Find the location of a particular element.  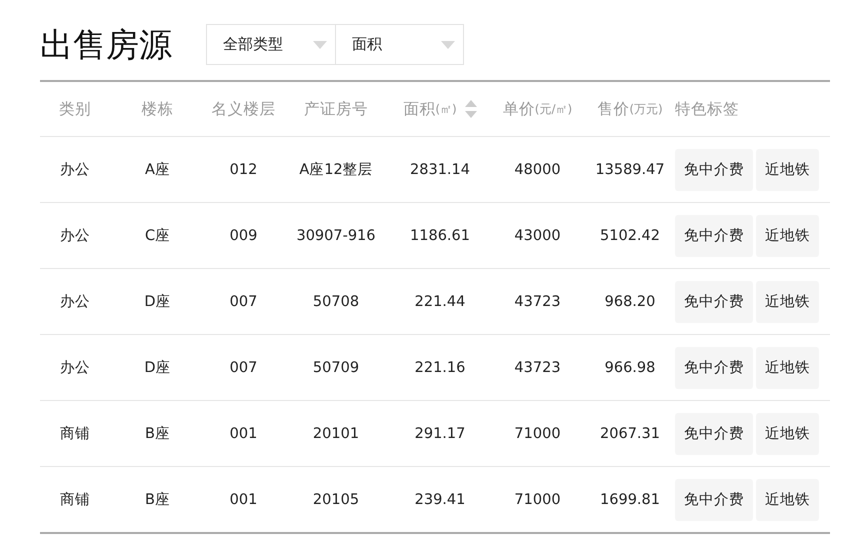

table-cell: 968.20 is located at coordinates (630, 302).